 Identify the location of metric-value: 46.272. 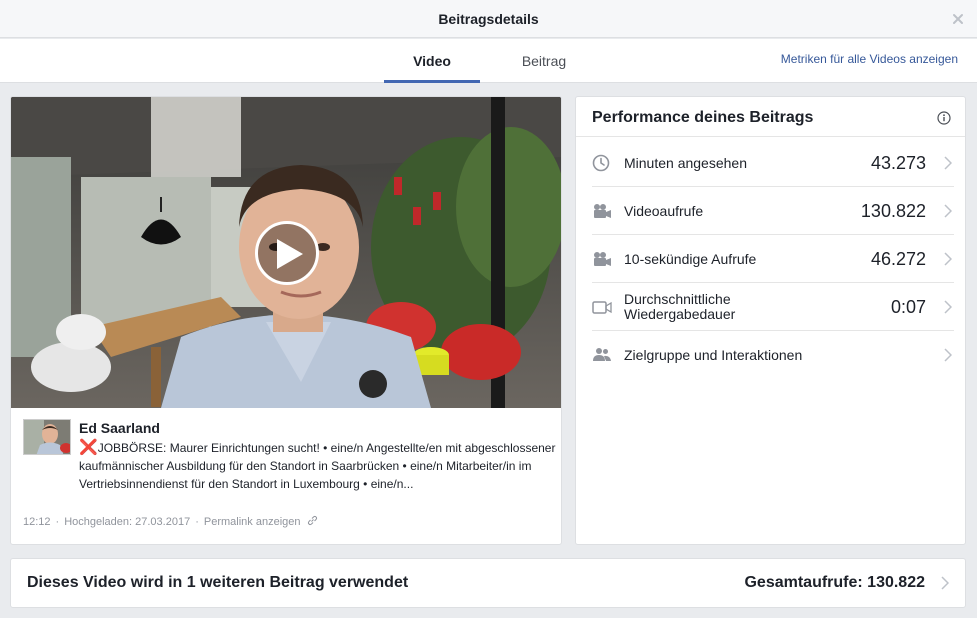
(898, 259).